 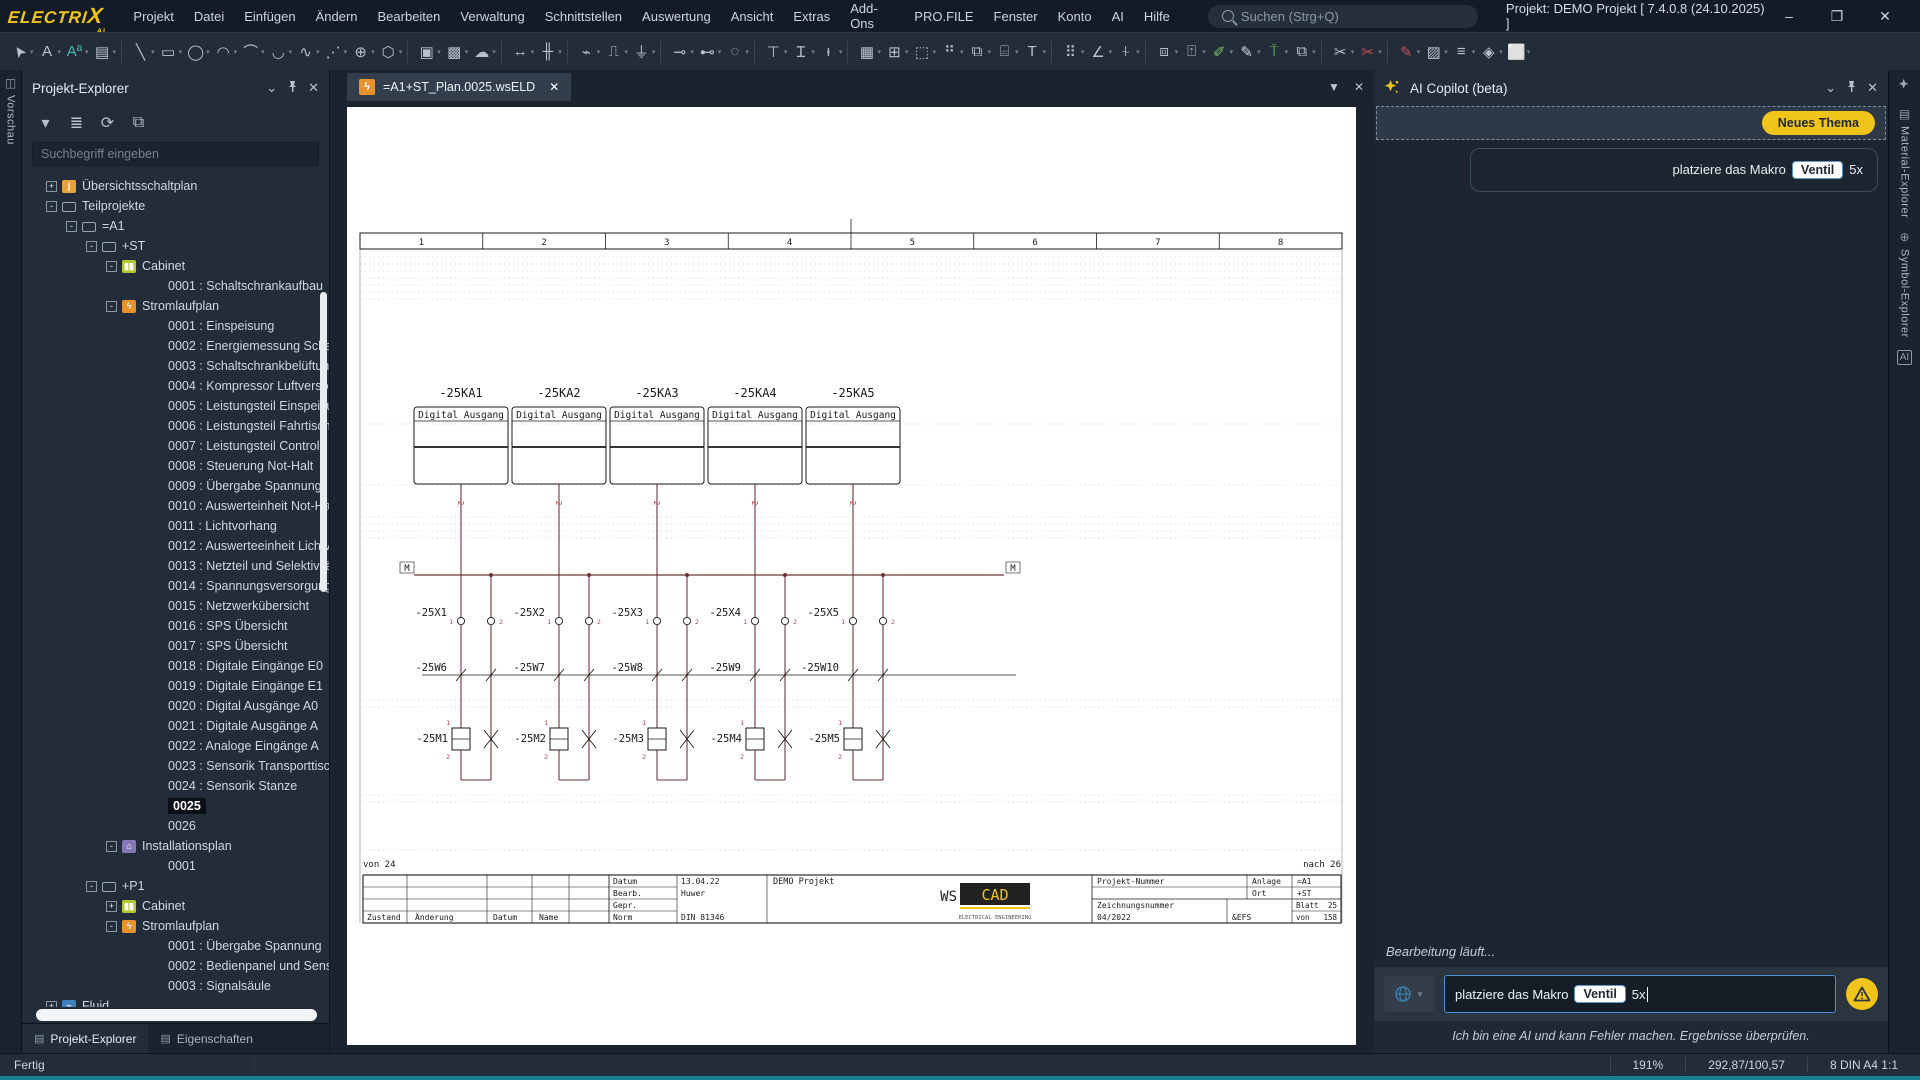 I want to click on explorer-refresh: ⟳, so click(x=107, y=123).